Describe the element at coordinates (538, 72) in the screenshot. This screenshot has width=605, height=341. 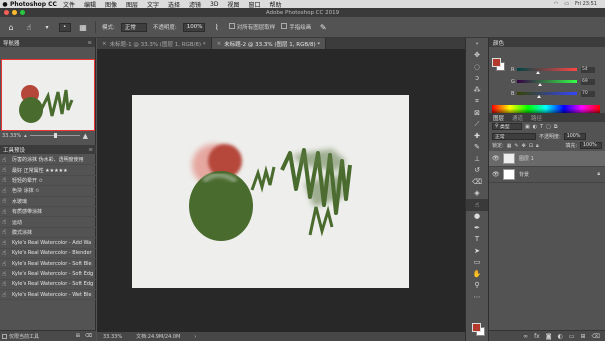
I see `red-slider-handle` at that location.